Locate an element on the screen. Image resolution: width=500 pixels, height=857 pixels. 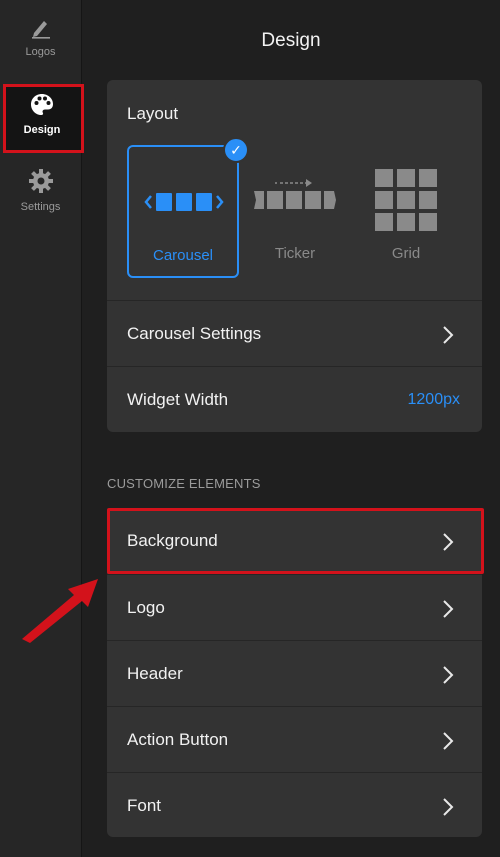
layout-option-ticker: Ticker is located at coordinates (295, 211).